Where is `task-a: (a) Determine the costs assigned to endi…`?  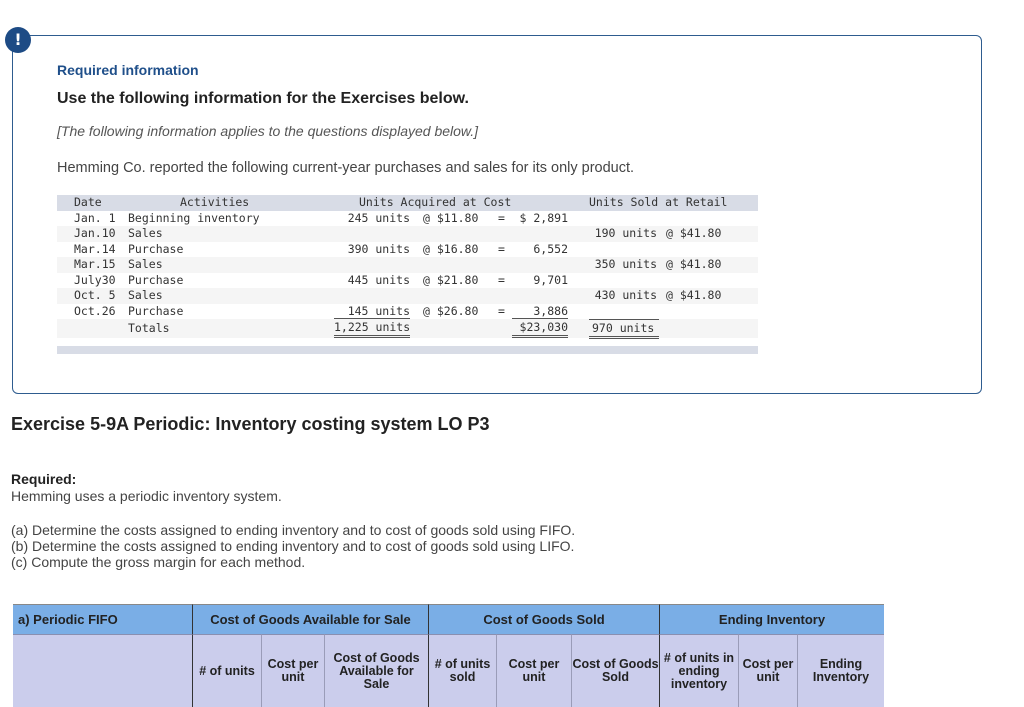 task-a: (a) Determine the costs assigned to endi… is located at coordinates (293, 530).